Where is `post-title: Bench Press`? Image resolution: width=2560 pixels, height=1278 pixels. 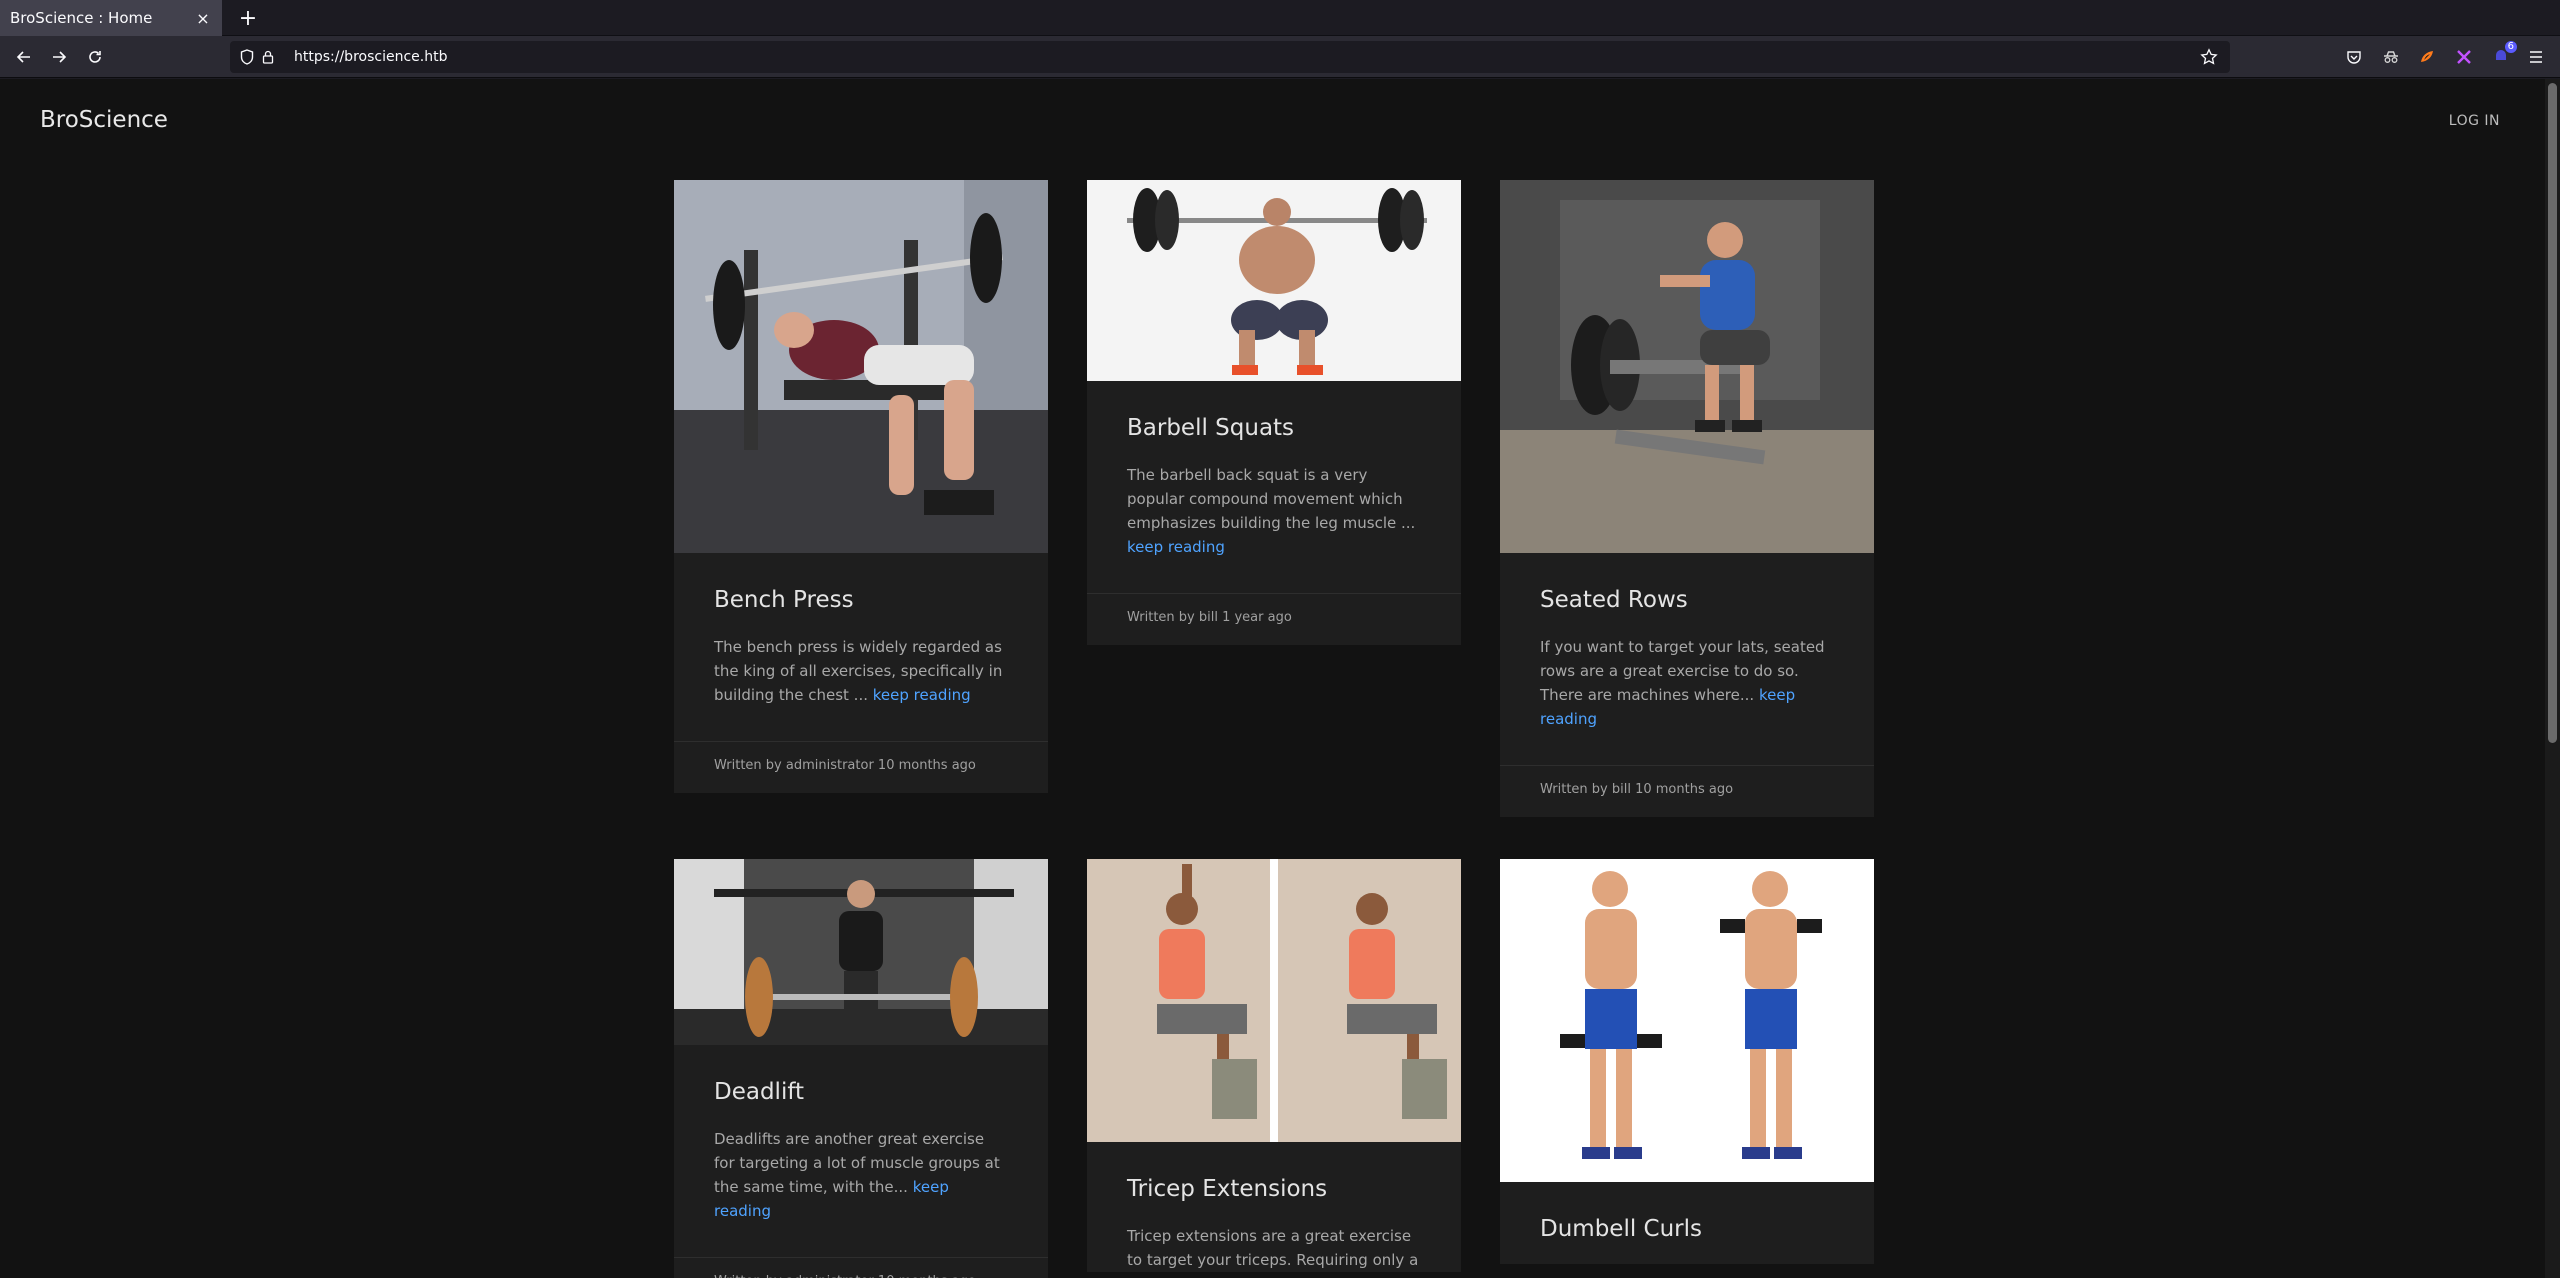
post-title: Bench Press is located at coordinates (861, 600).